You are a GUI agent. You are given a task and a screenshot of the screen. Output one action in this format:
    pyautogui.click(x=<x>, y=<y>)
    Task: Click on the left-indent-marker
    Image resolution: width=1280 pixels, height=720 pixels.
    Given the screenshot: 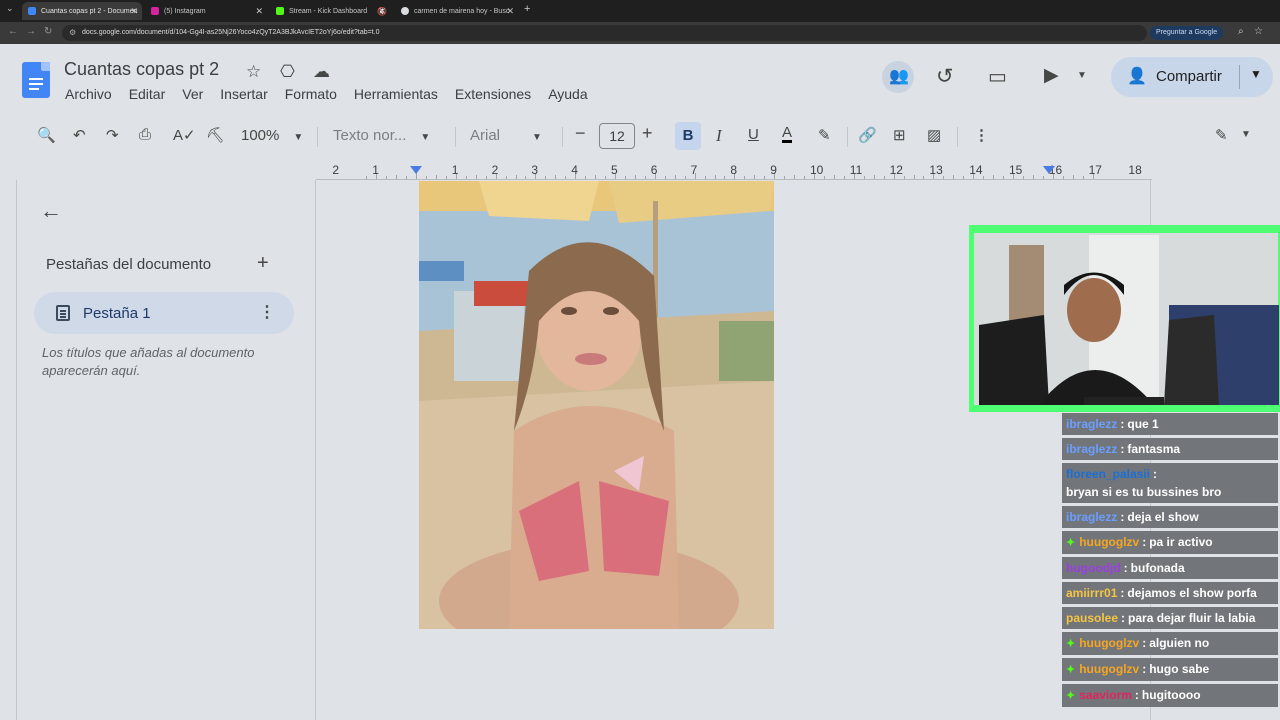 What is the action you would take?
    pyautogui.click(x=416, y=170)
    